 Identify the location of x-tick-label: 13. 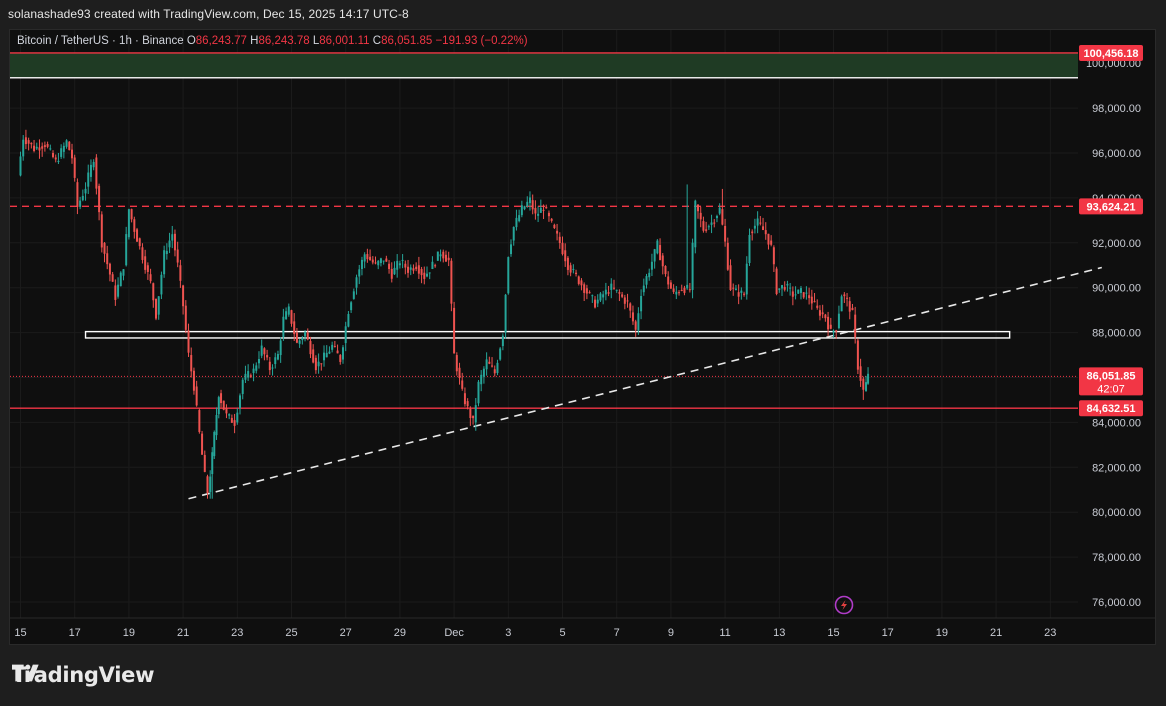
(779, 633).